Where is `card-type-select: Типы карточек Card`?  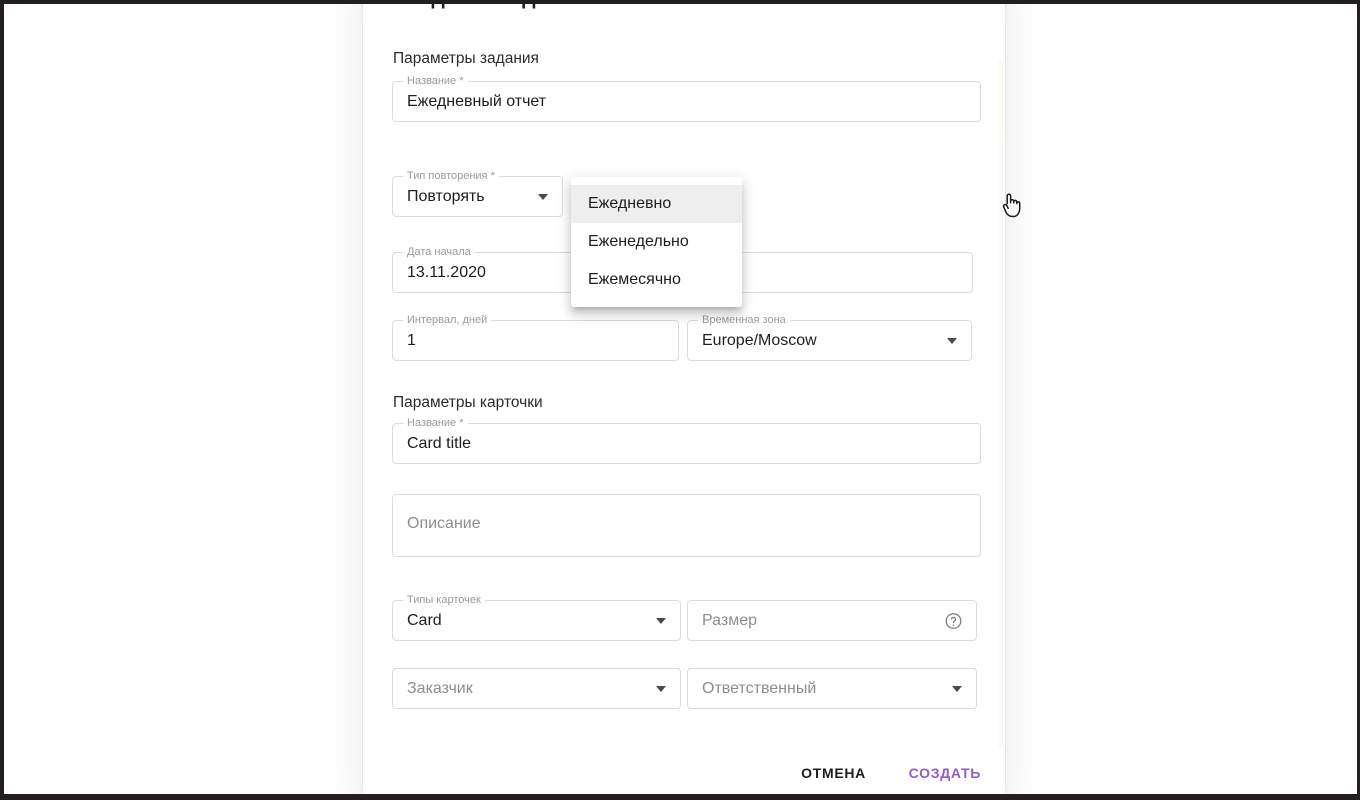
card-type-select: Типы карточек Card is located at coordinates (536, 617).